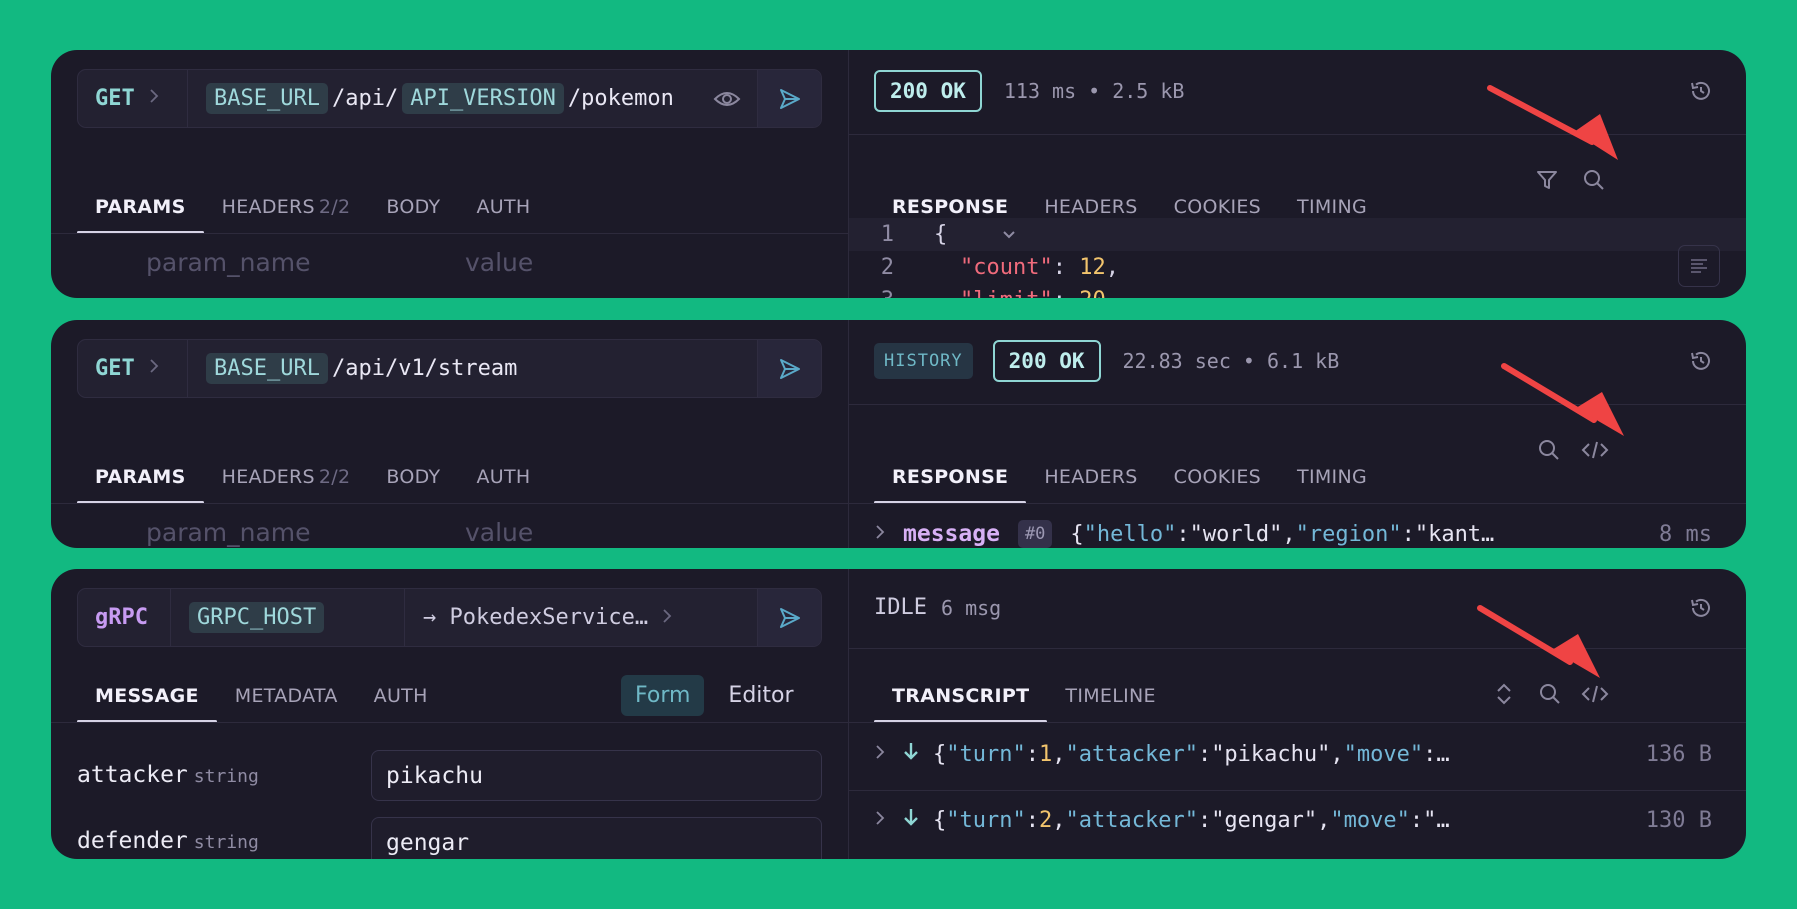 The height and width of the screenshot is (909, 1797). I want to click on tab-timing: TIMING, so click(1332, 476).